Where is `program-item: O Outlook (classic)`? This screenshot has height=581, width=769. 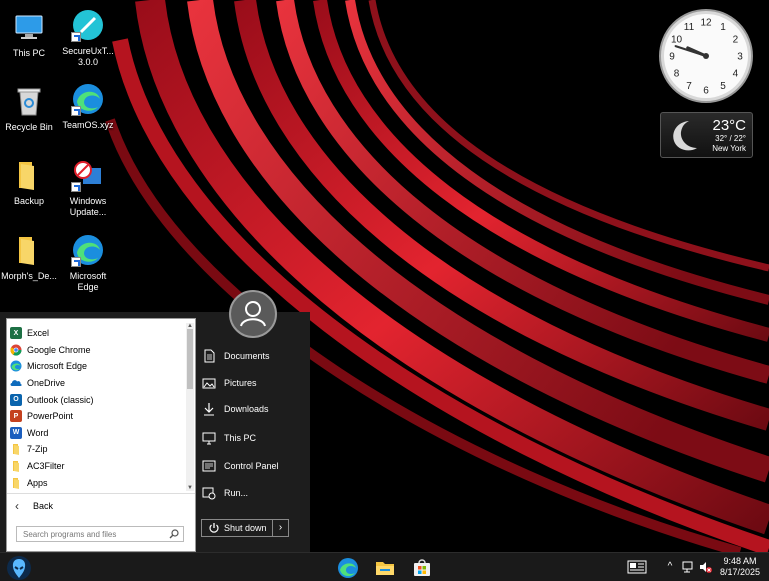
program-item: O Outlook (classic) is located at coordinates (97, 399).